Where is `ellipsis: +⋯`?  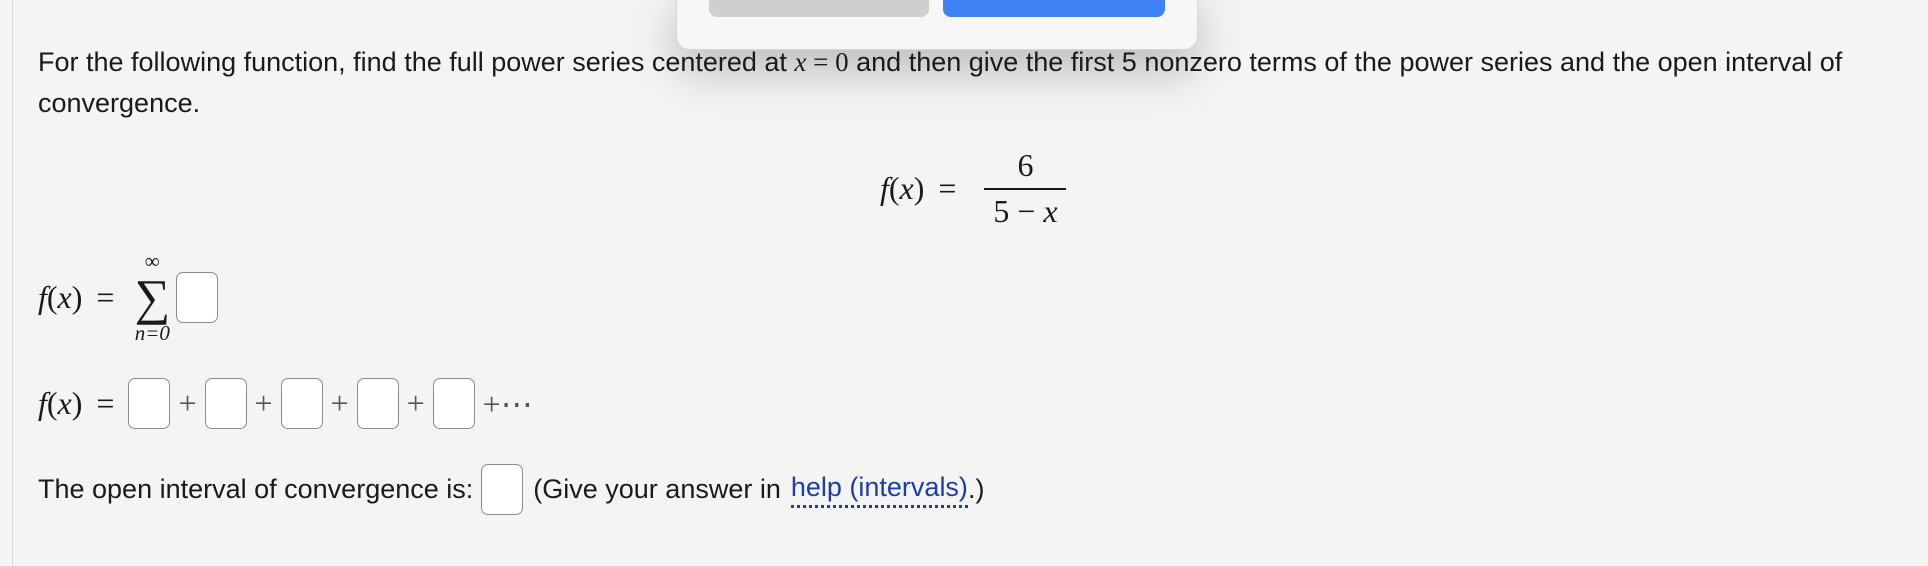
ellipsis: +⋯ is located at coordinates (507, 403).